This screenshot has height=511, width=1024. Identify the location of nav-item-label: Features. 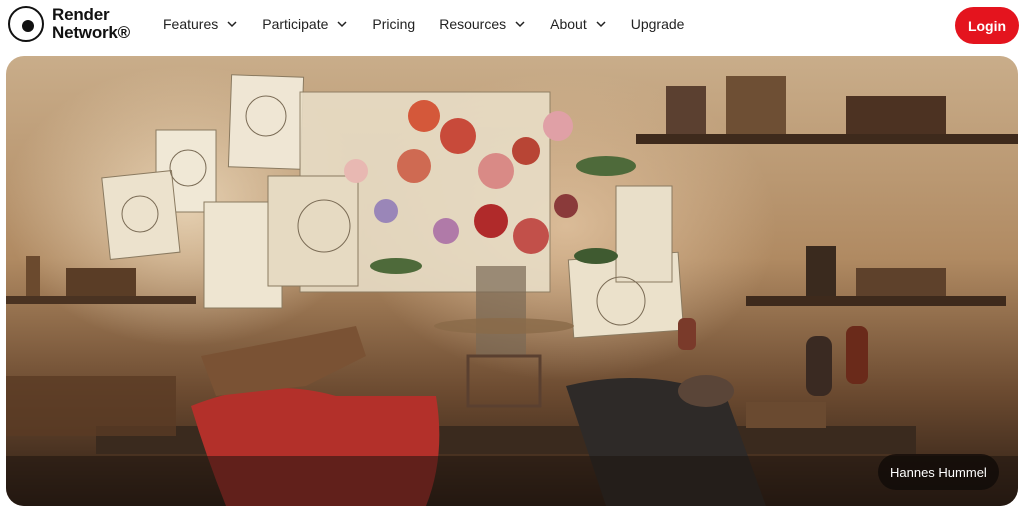
(191, 24).